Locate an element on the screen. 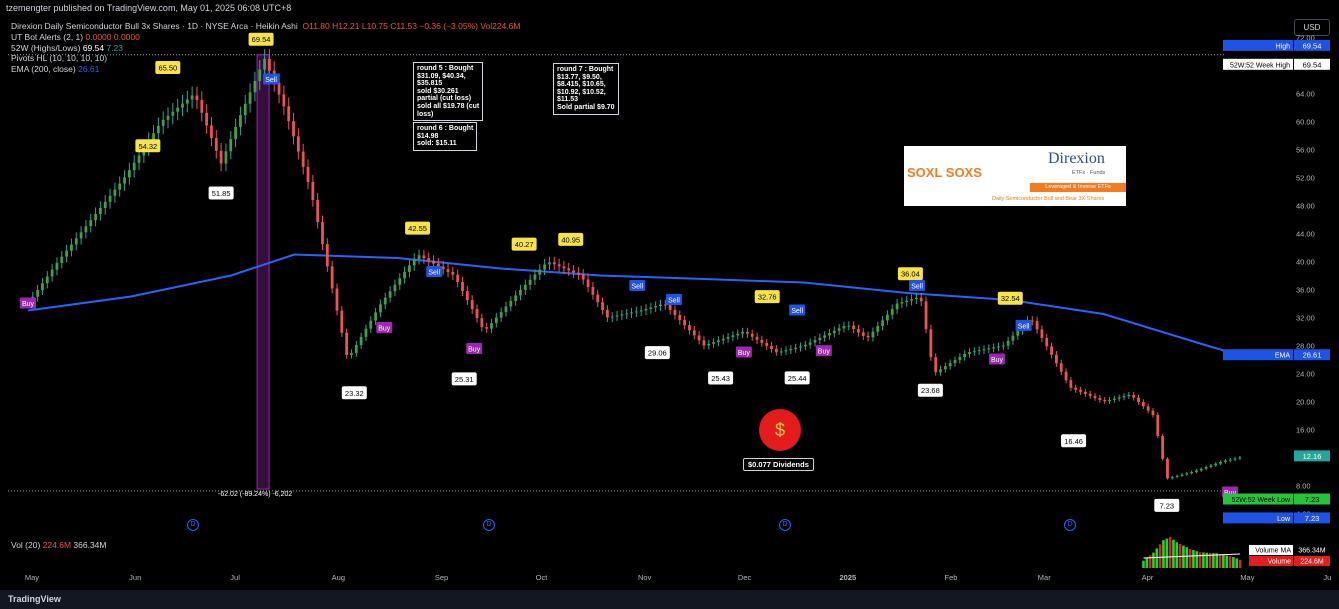 The image size is (1339, 609). pivot-value: 23.68 is located at coordinates (930, 390).